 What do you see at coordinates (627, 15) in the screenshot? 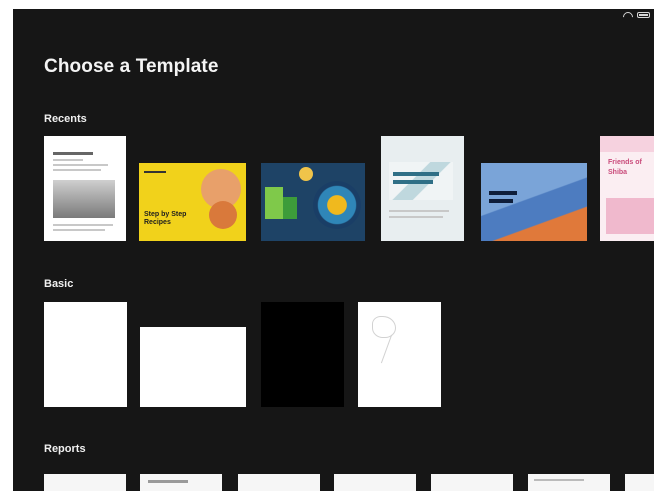
I see `wifi-icon` at bounding box center [627, 15].